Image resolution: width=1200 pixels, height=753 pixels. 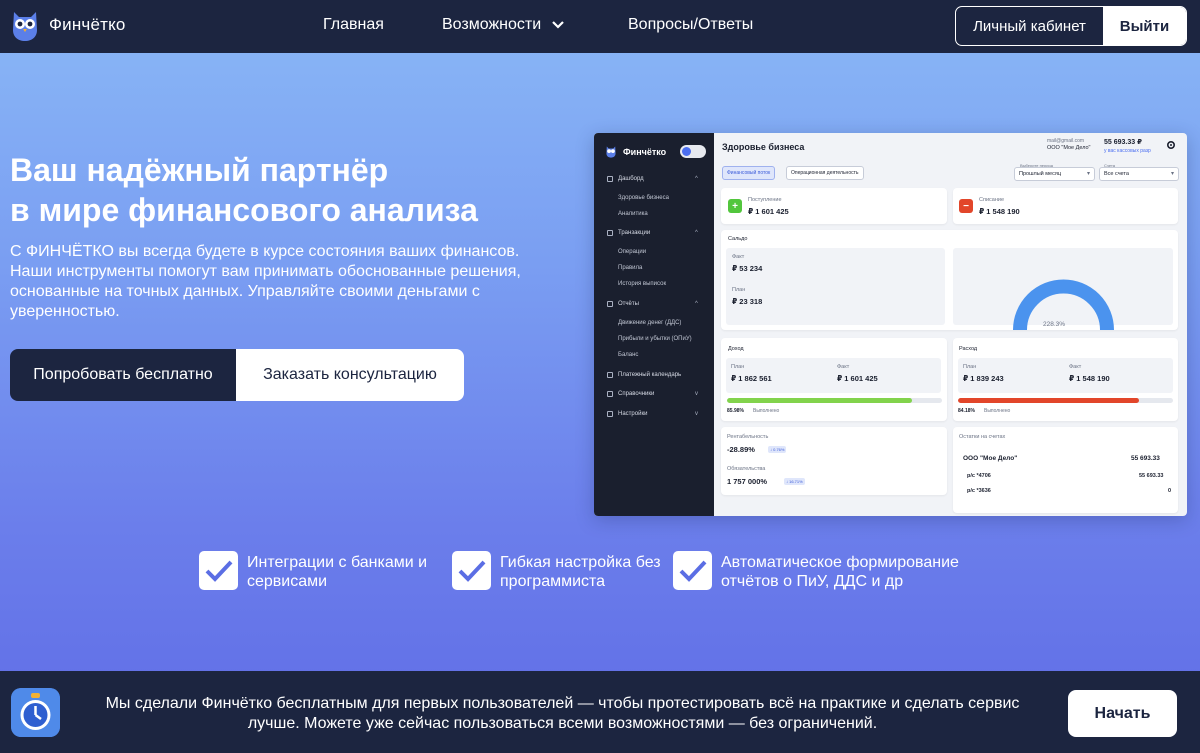 What do you see at coordinates (610, 304) in the screenshot?
I see `reports-icon` at bounding box center [610, 304].